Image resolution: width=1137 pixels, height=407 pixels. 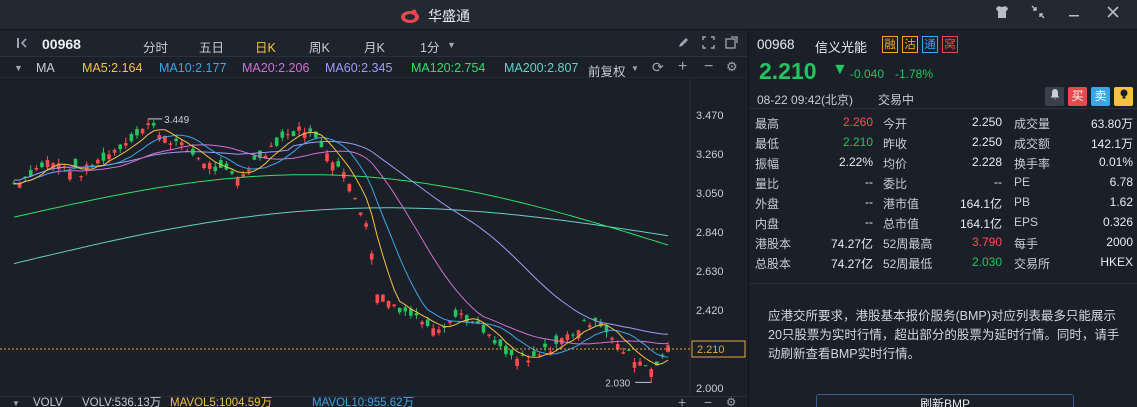 I want to click on stat-label: 均价, so click(x=895, y=164).